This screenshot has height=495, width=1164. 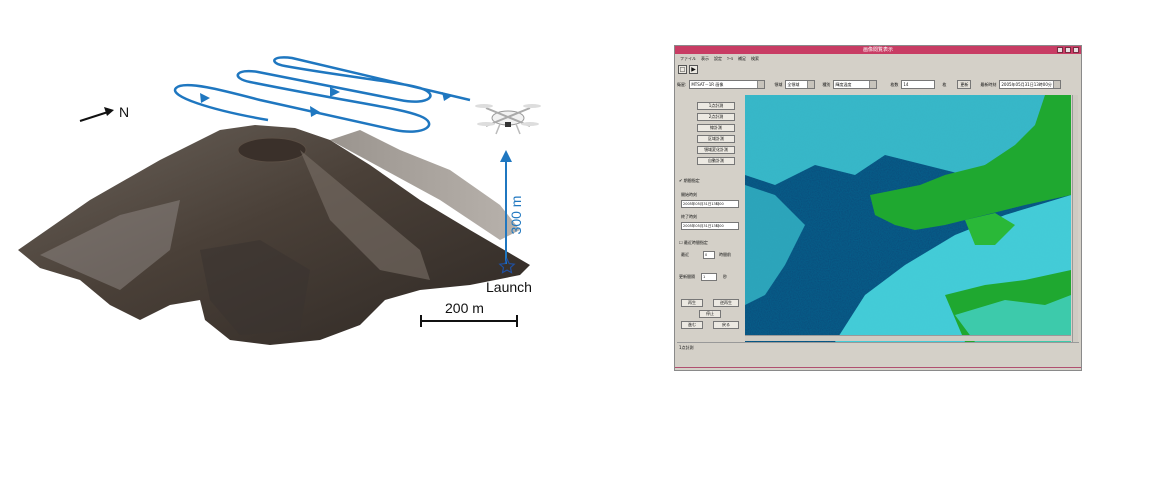 What do you see at coordinates (508, 119) in the screenshot?
I see `drone-icon` at bounding box center [508, 119].